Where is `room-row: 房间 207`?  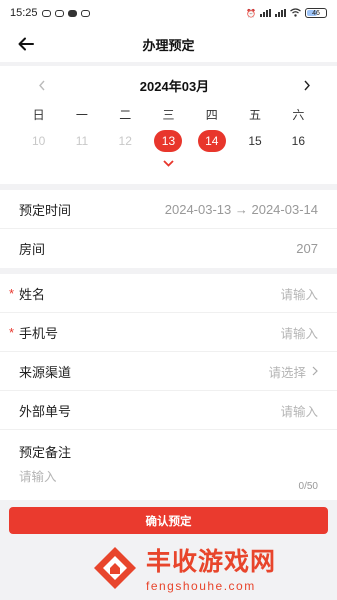 room-row: 房间 207 is located at coordinates (168, 248).